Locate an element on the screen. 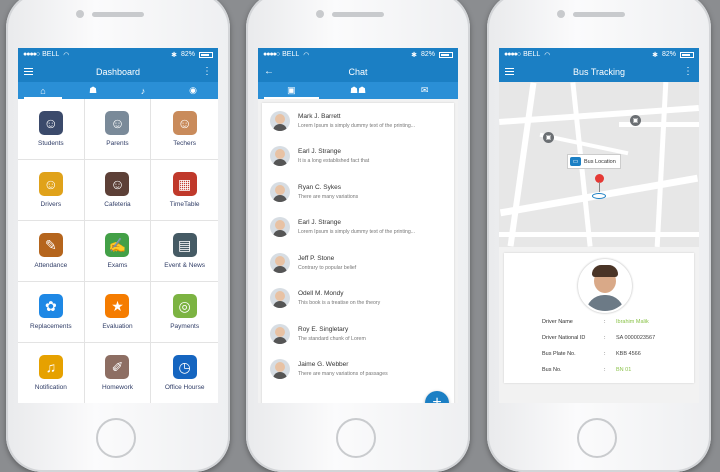  chat-bubble-icon: ✉ is located at coordinates (424, 90).